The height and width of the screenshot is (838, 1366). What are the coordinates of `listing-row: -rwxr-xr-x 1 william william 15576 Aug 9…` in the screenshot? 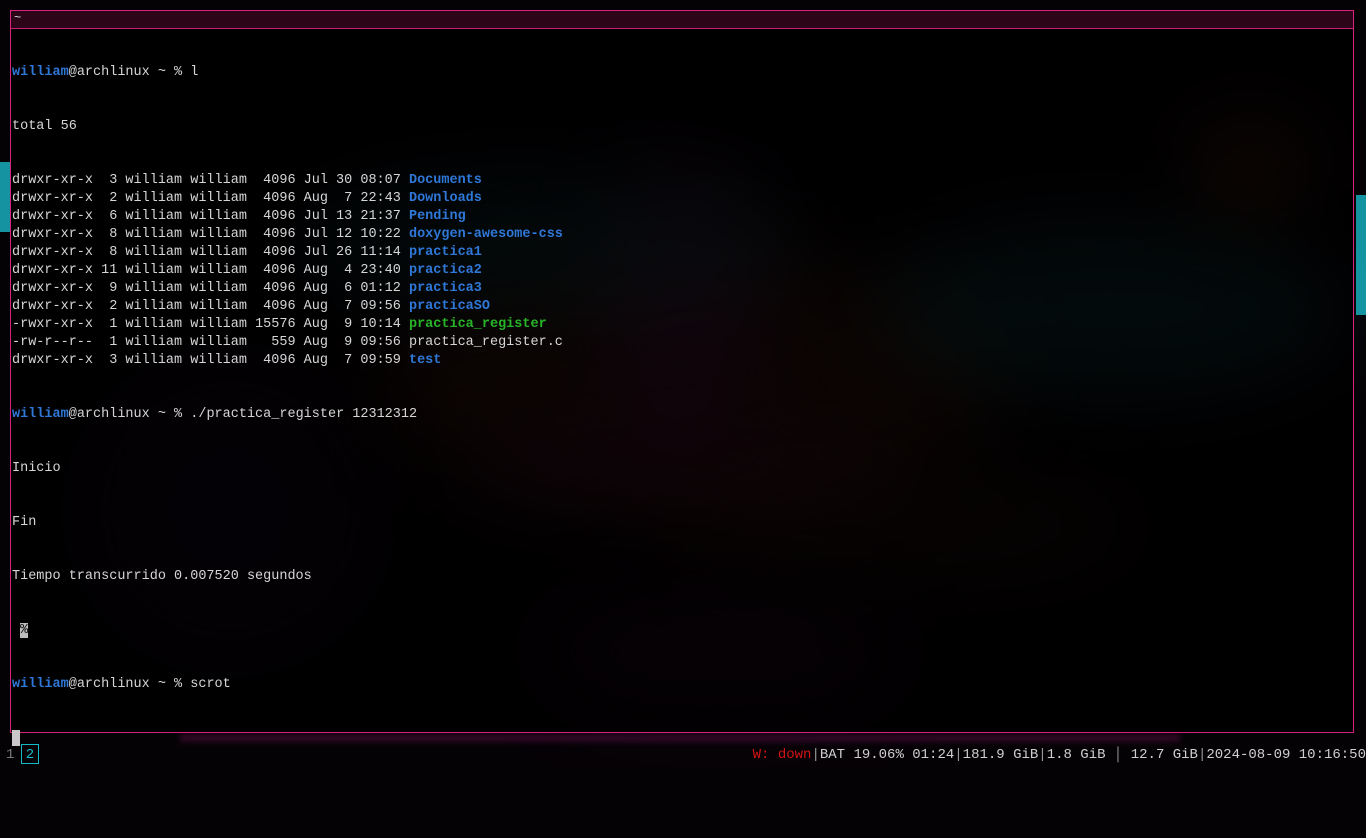 It's located at (682, 325).